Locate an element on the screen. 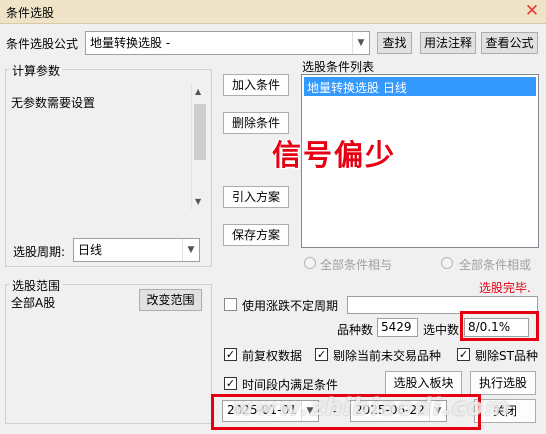  variable-period-checkbox is located at coordinates (230, 304).